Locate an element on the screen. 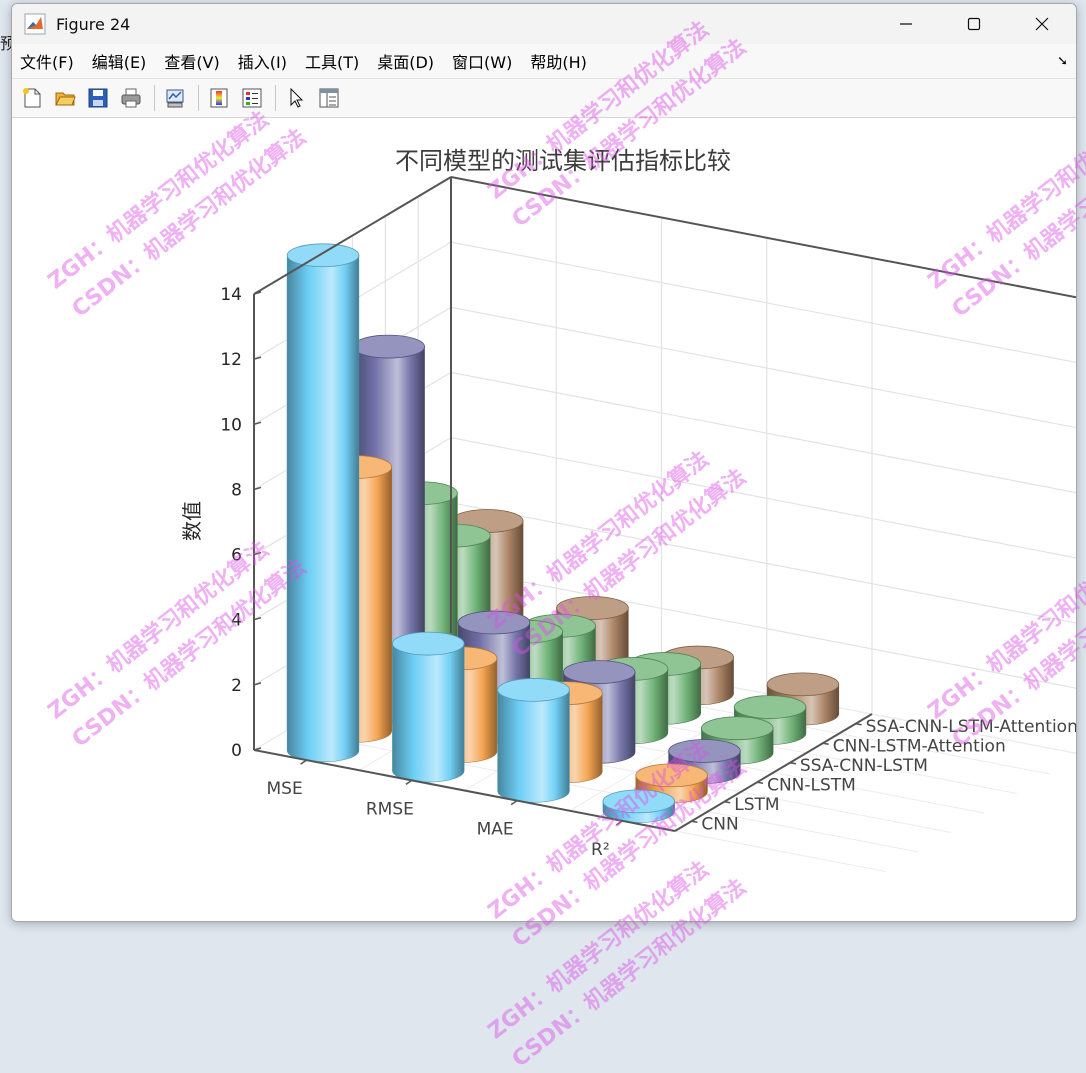 The image size is (1086, 1073). x-tick-label: R² is located at coordinates (600, 850).